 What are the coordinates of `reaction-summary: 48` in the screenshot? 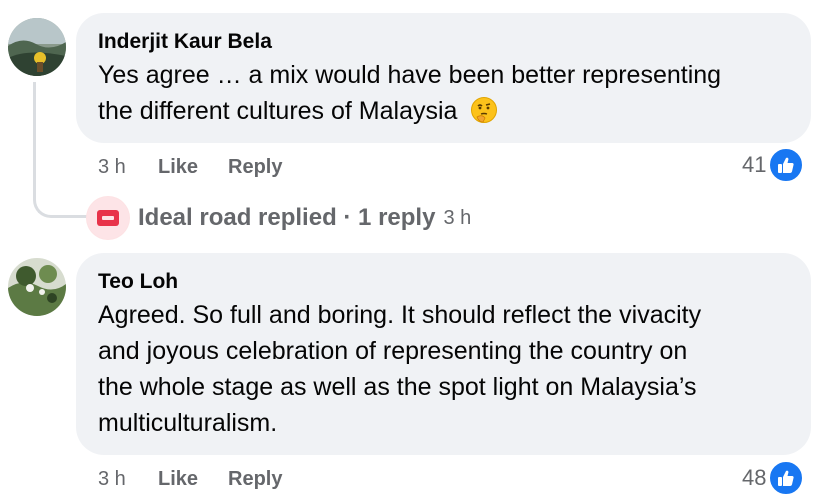 It's located at (773, 478).